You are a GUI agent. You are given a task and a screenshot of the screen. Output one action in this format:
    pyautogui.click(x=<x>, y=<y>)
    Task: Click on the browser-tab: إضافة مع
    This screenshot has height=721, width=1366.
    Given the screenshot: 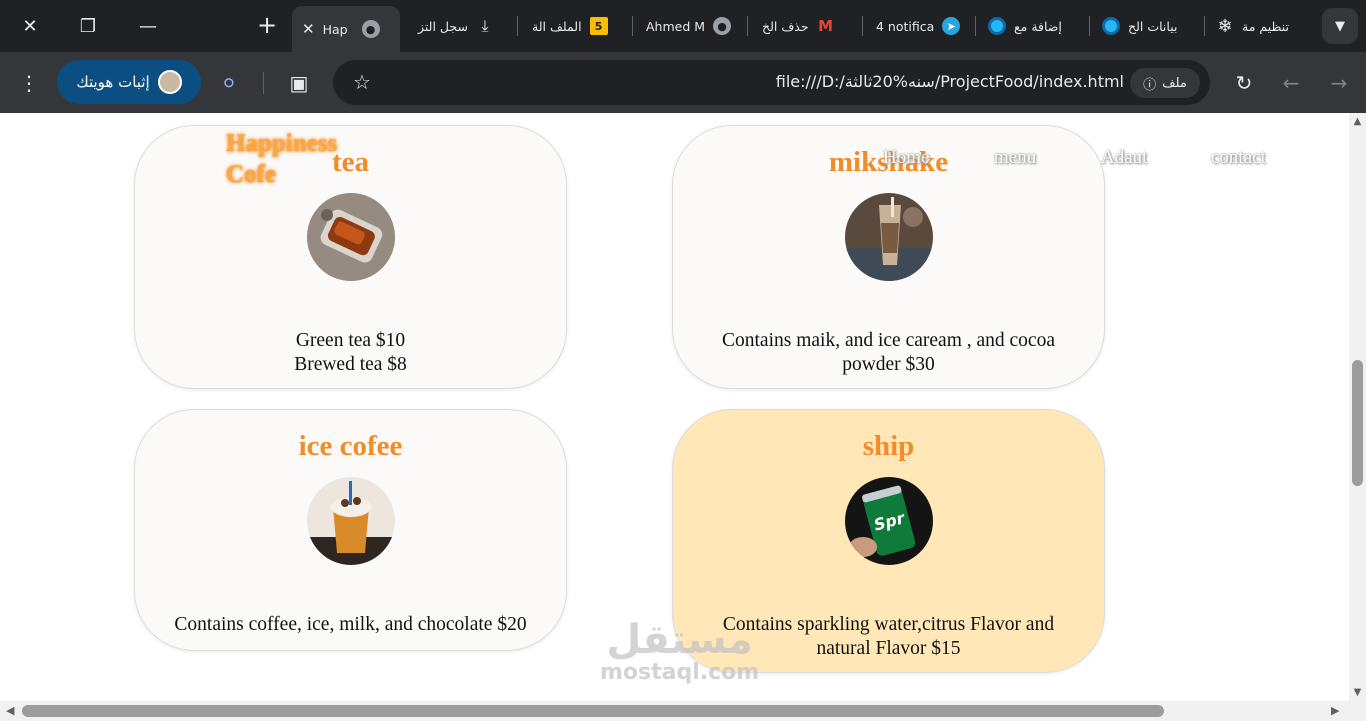 What is the action you would take?
    pyautogui.click(x=1033, y=26)
    